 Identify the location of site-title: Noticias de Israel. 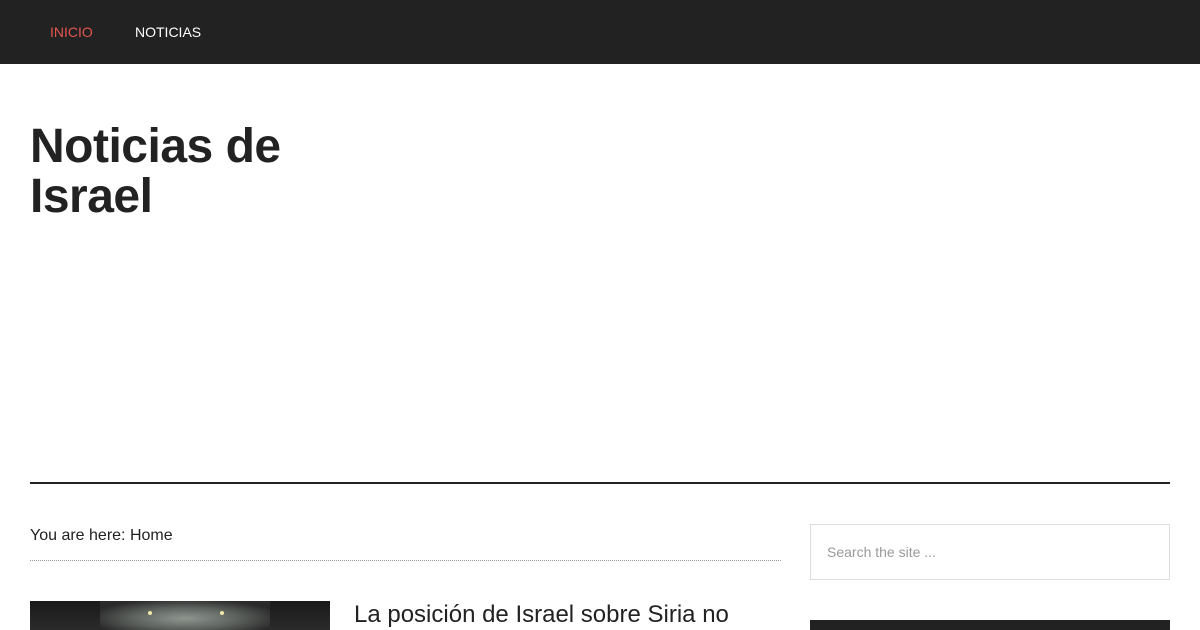
(190, 172).